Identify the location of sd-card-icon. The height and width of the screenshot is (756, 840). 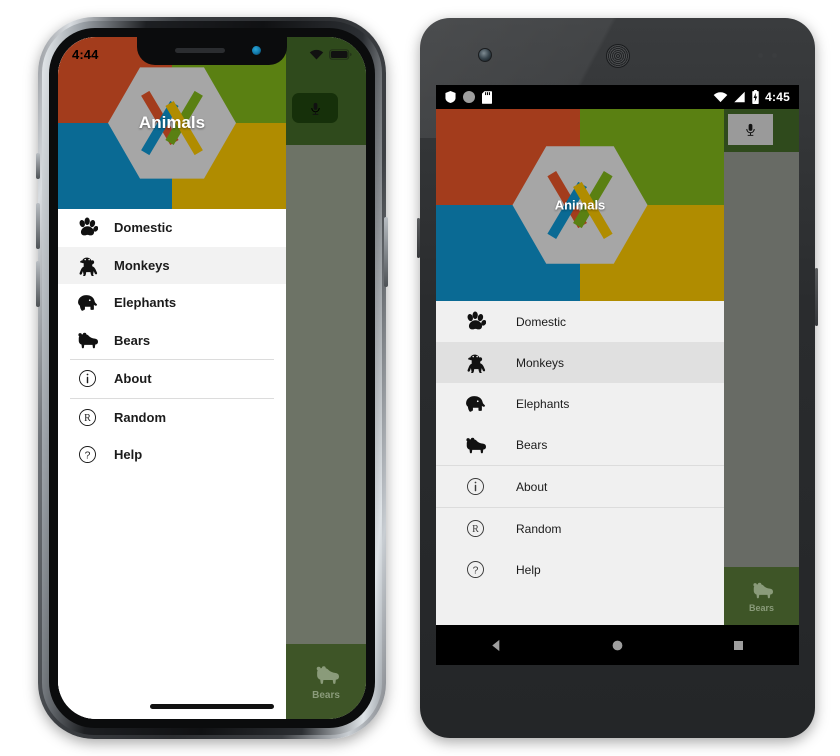
(487, 97).